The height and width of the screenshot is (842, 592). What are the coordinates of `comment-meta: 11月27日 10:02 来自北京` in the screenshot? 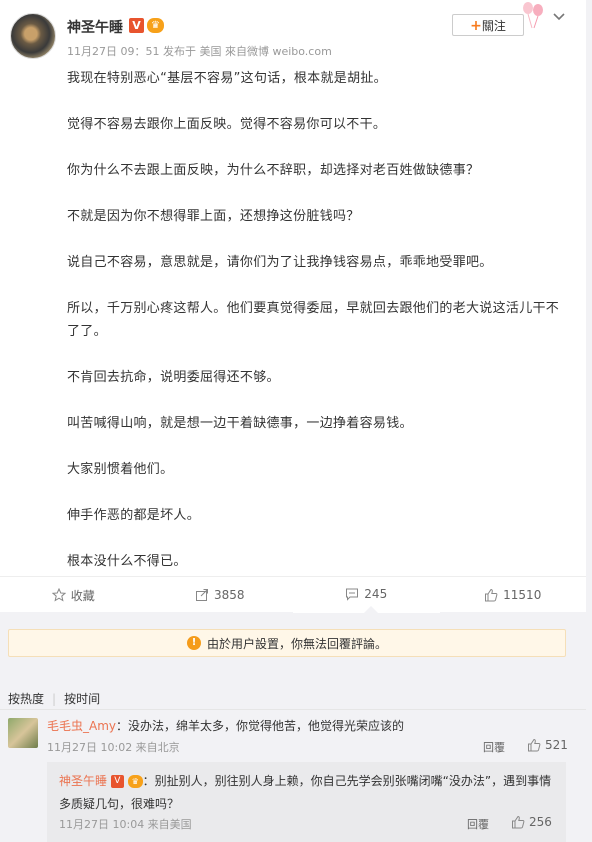 It's located at (113, 747).